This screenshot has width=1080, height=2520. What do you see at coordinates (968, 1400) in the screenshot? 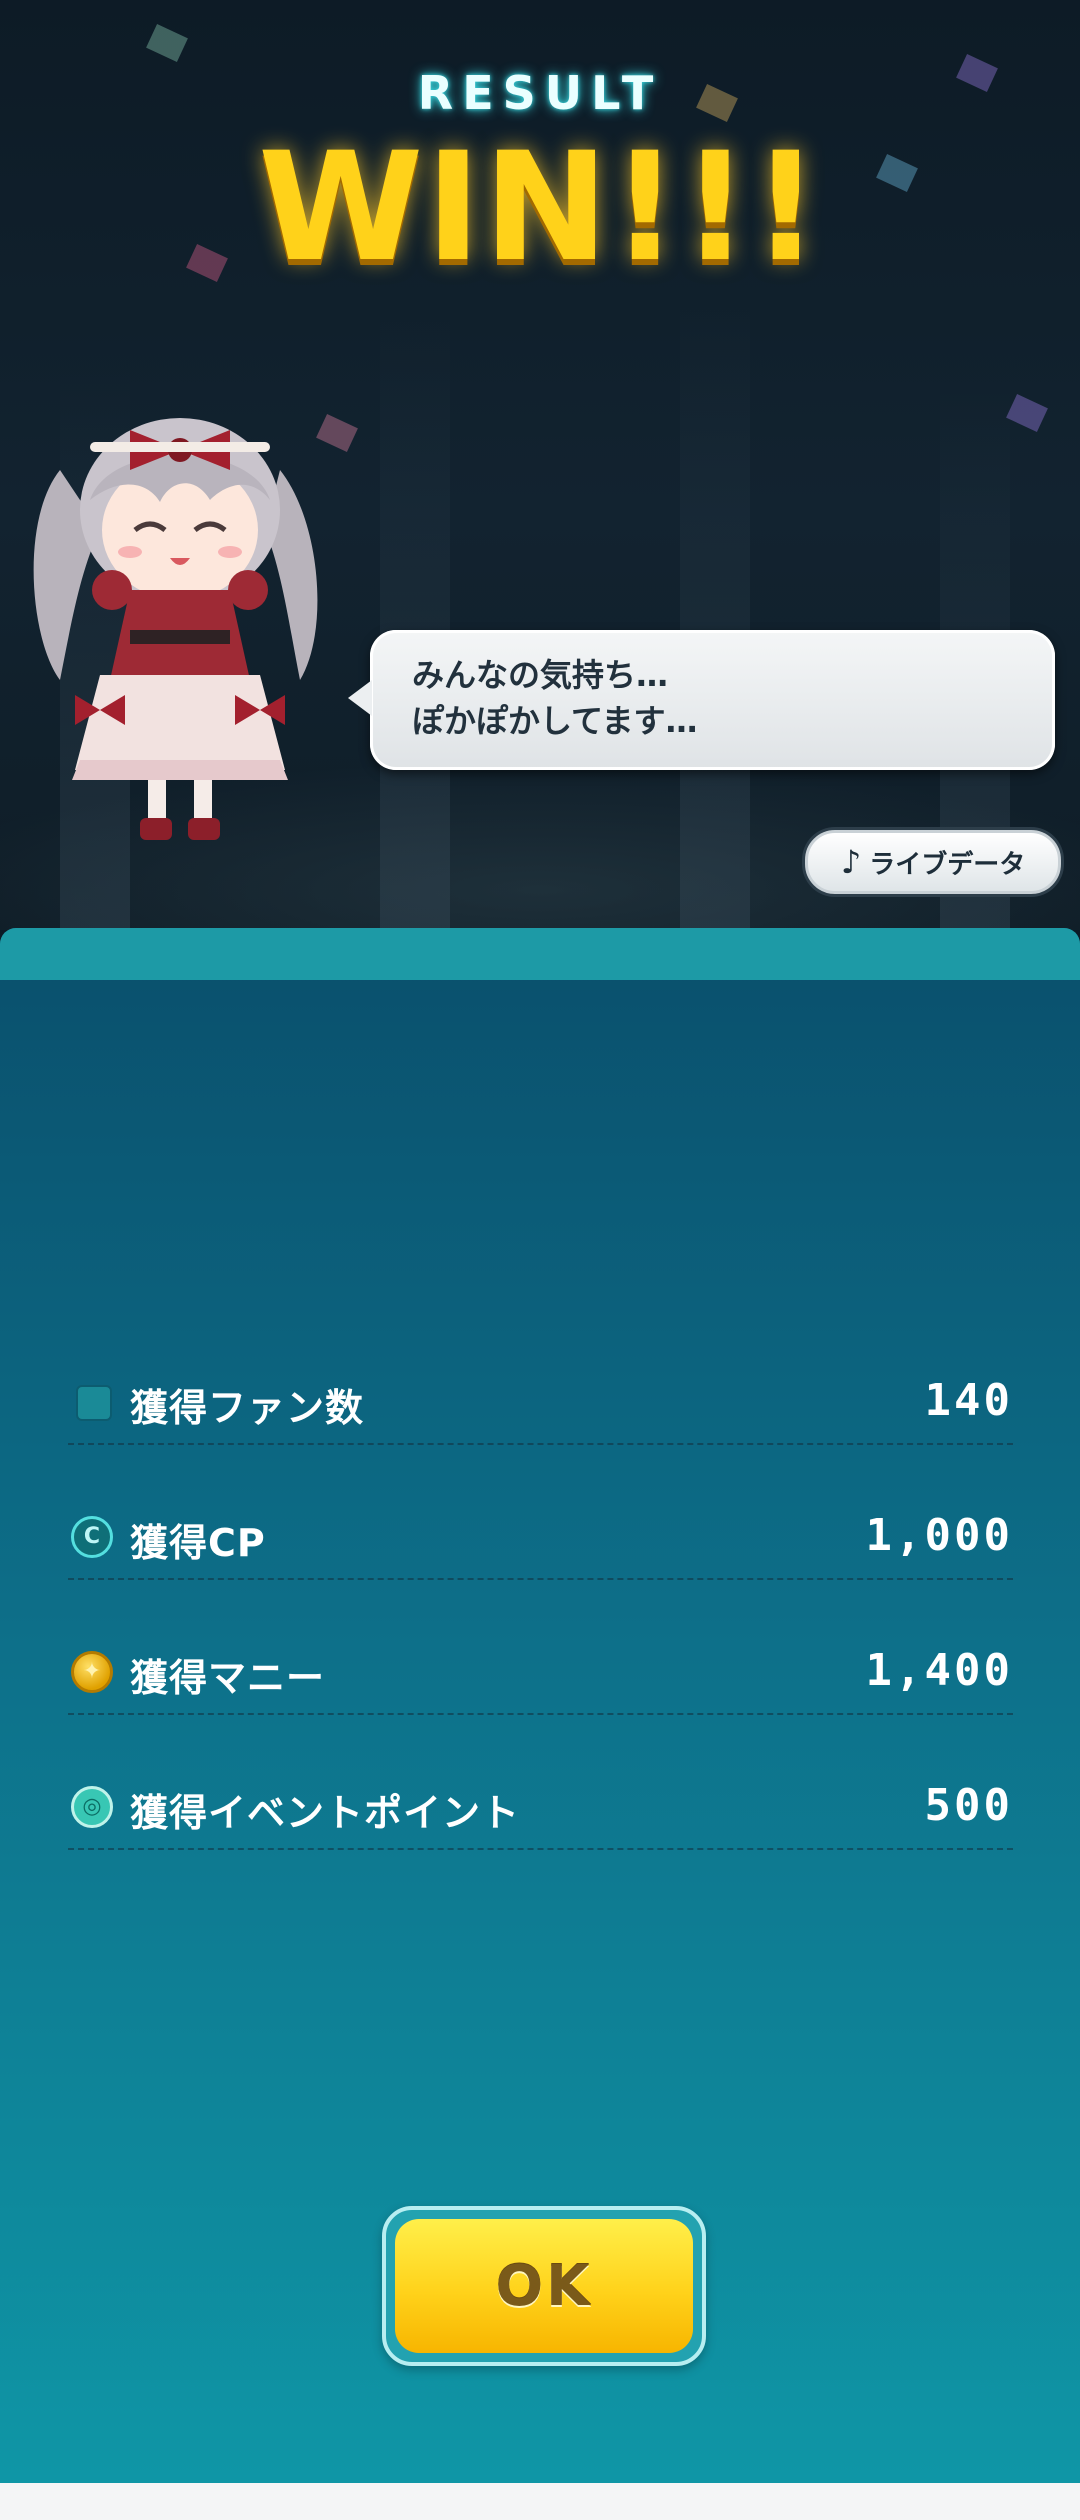
I see `reward-value: 140` at bounding box center [968, 1400].